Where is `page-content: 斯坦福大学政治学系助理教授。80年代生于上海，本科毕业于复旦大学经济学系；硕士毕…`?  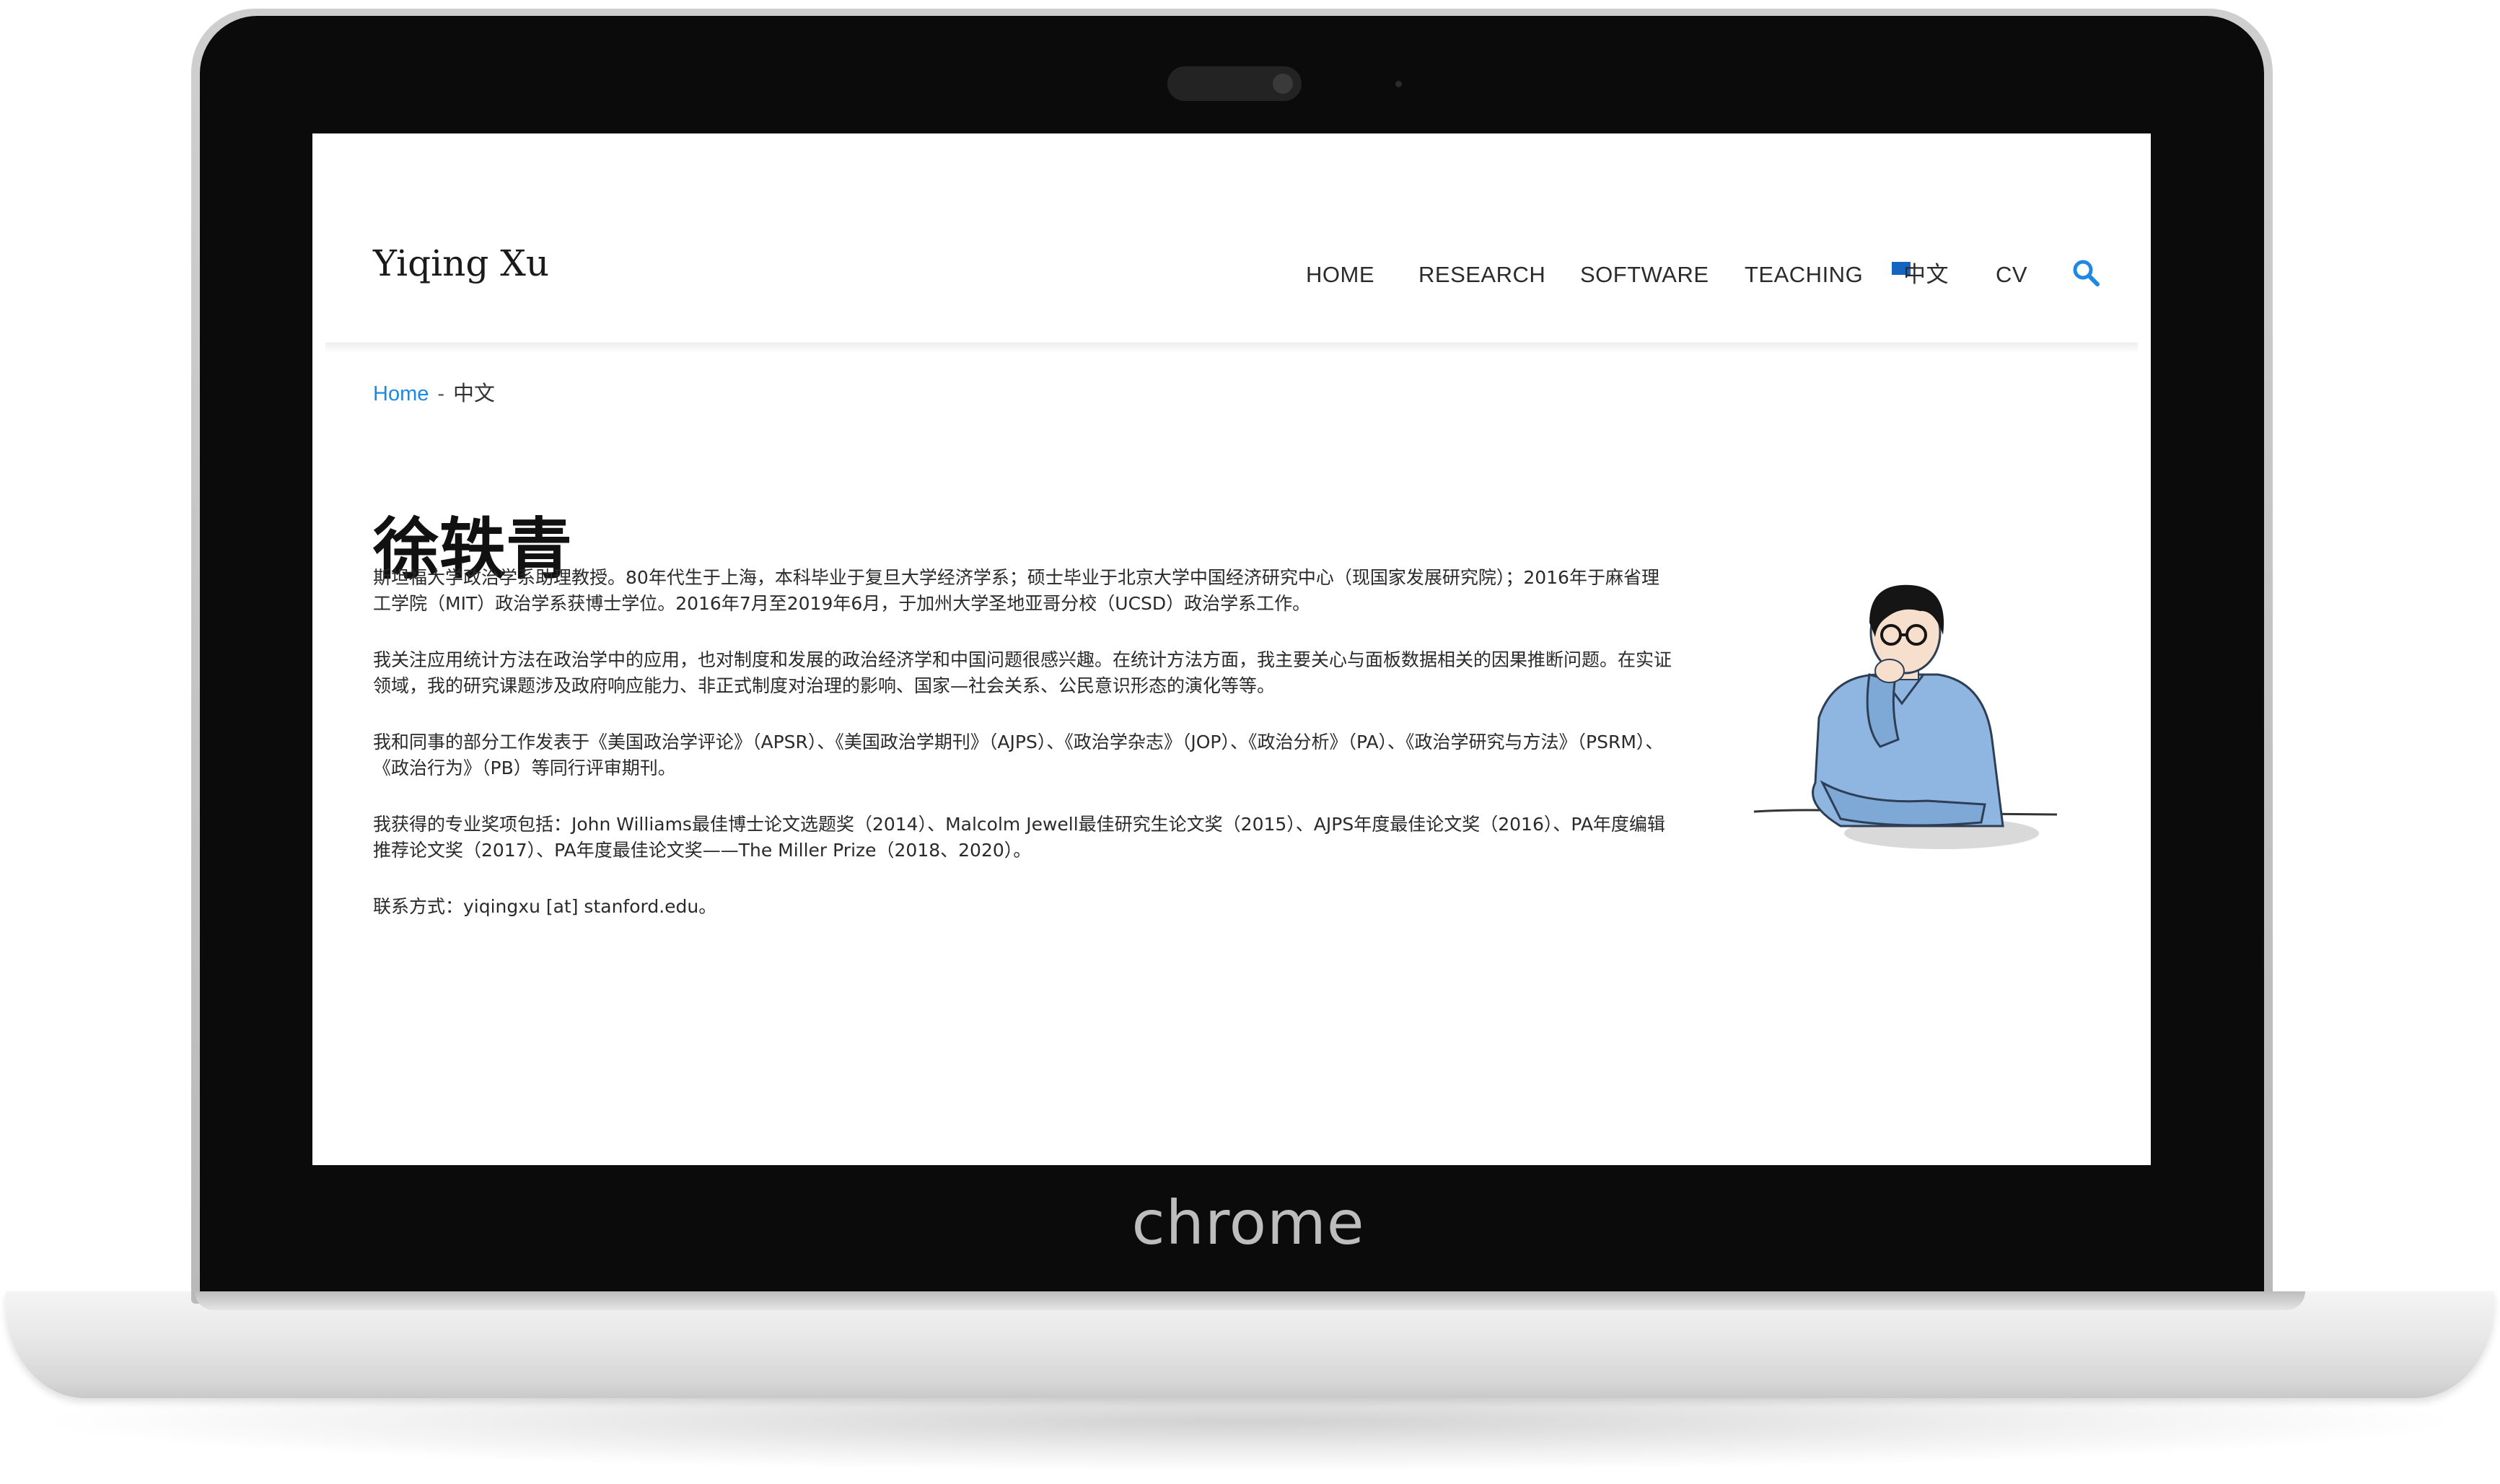
page-content: 斯坦福大学政治学系助理教授。80年代生于上海，本科毕业于复旦大学经济学系；硕士毕… is located at coordinates (1022, 757).